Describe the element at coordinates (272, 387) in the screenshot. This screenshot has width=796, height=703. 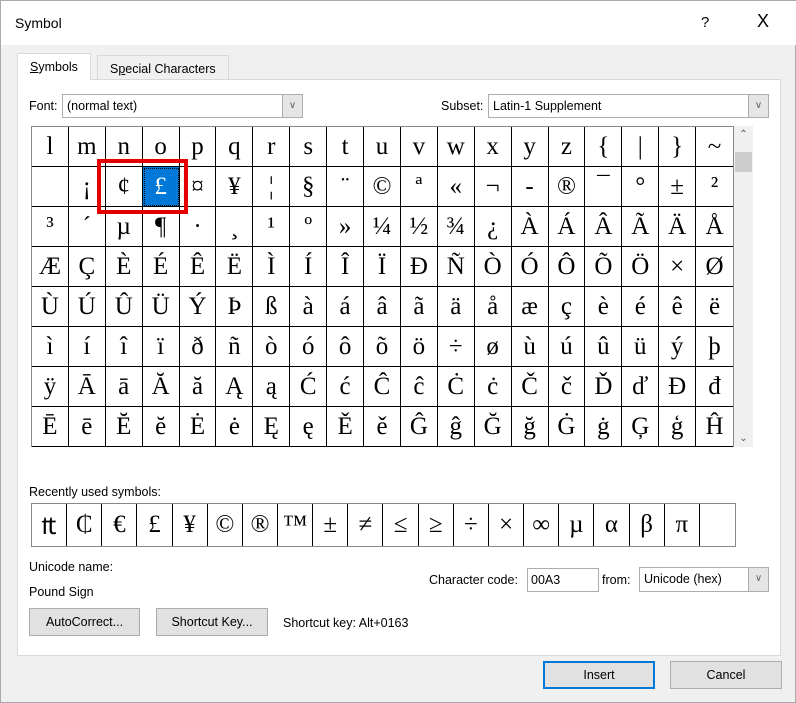
I see `symbol-cell: ą` at that location.